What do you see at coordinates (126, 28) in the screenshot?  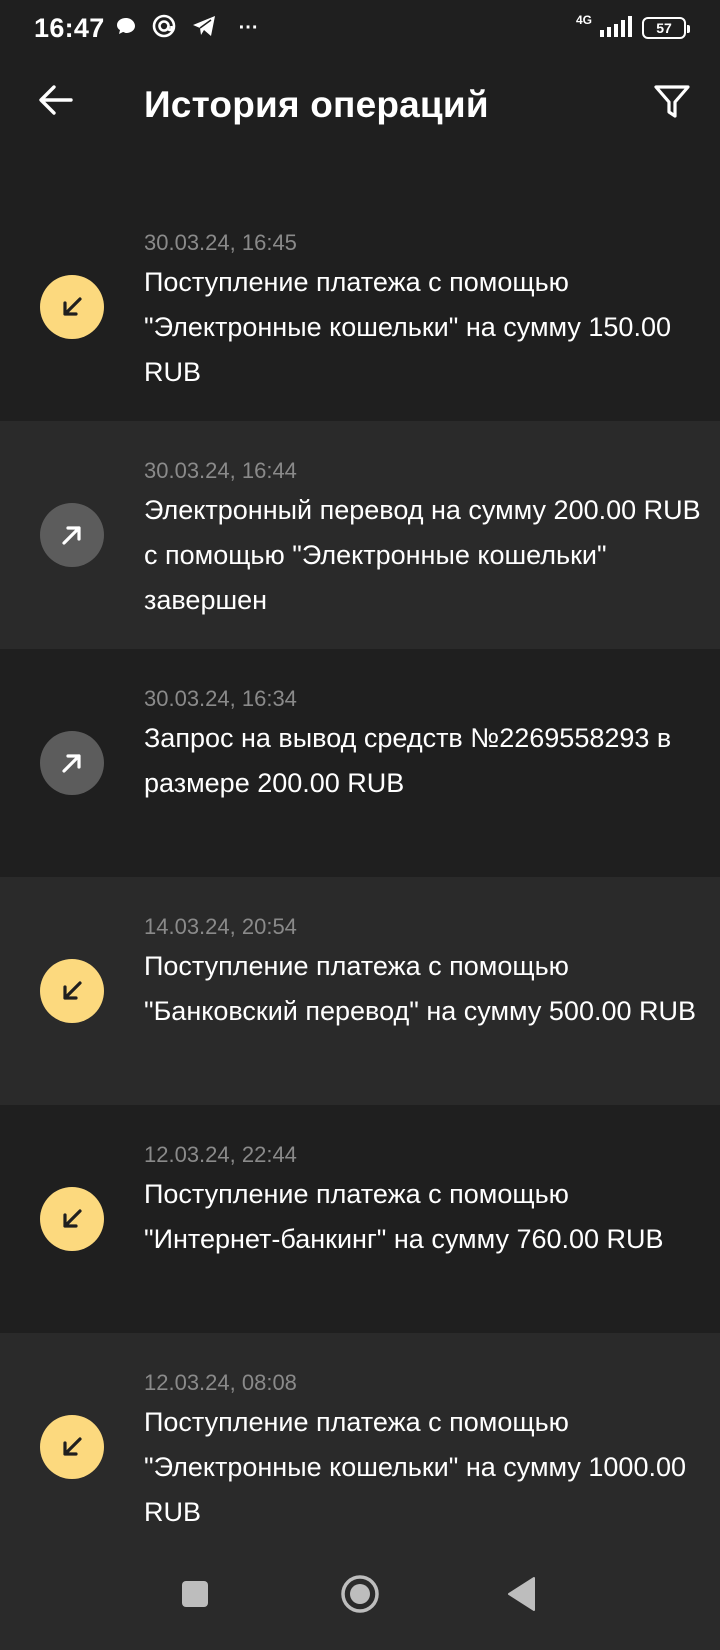 I see `chat-bubble-icon` at bounding box center [126, 28].